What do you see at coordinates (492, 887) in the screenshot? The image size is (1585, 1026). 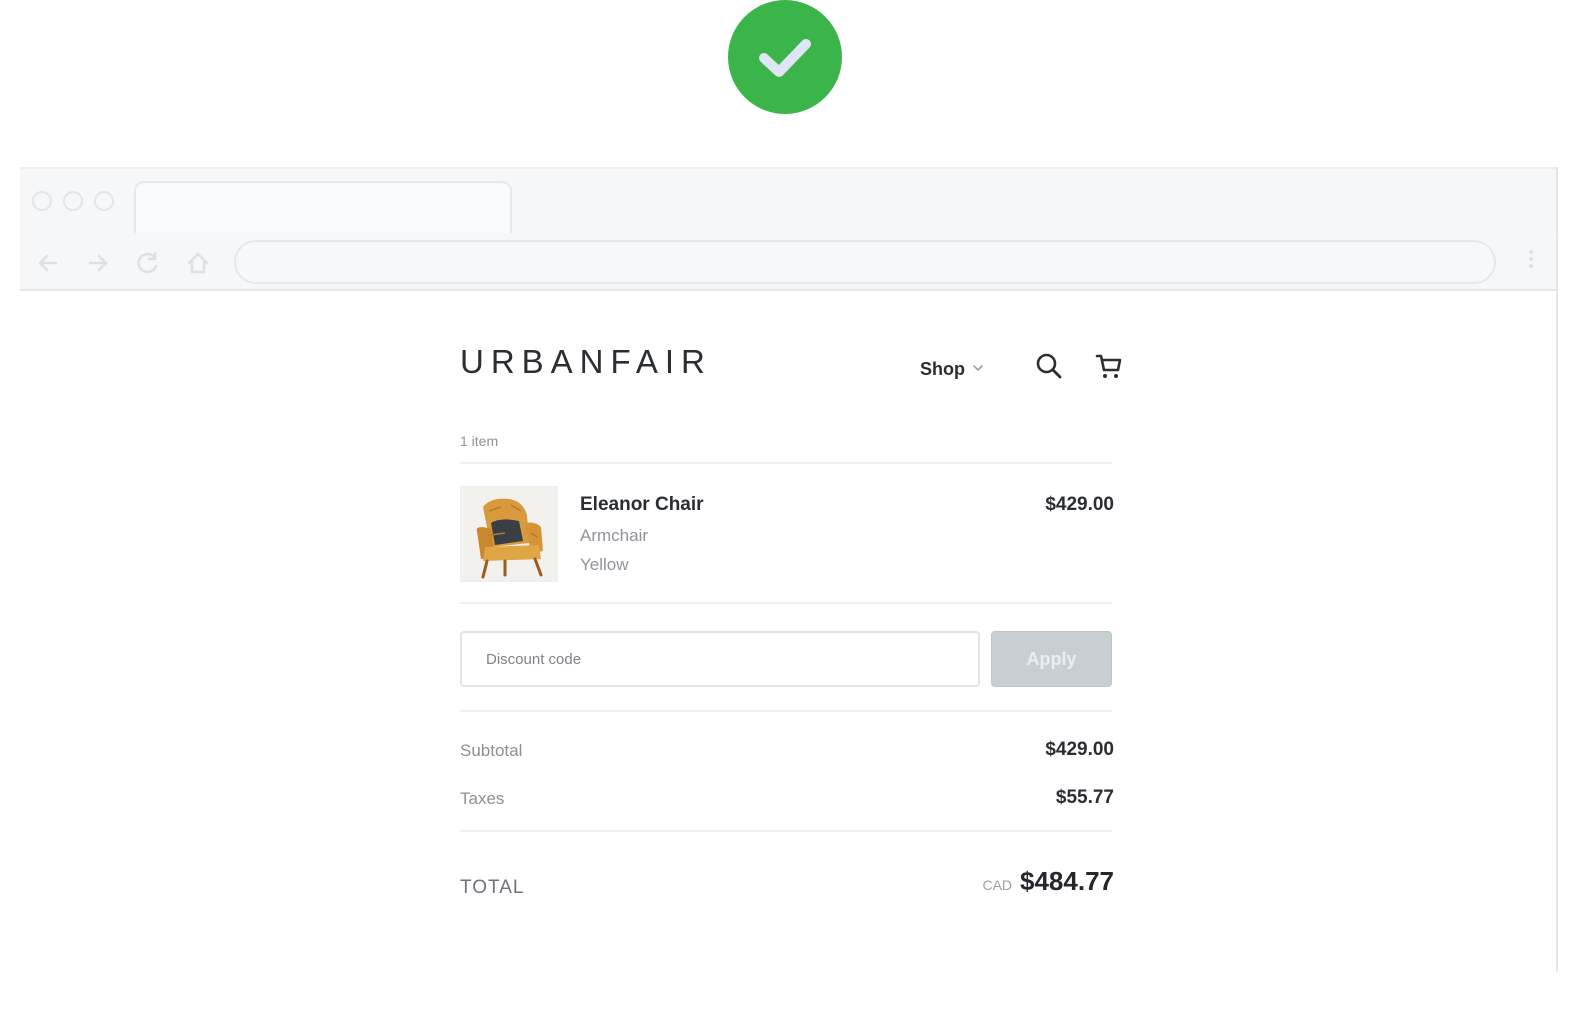 I see `total-label: TOTAL` at bounding box center [492, 887].